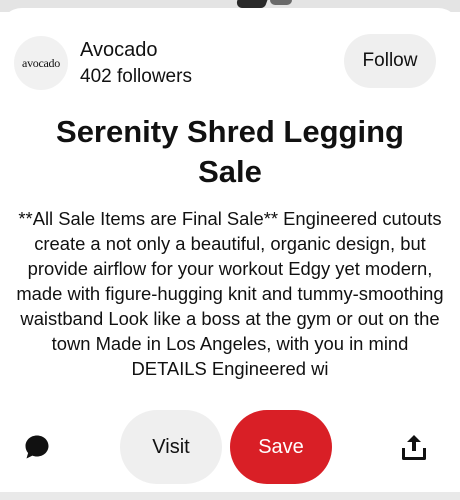 The image size is (460, 500). I want to click on comment-bubble-icon, so click(37, 447).